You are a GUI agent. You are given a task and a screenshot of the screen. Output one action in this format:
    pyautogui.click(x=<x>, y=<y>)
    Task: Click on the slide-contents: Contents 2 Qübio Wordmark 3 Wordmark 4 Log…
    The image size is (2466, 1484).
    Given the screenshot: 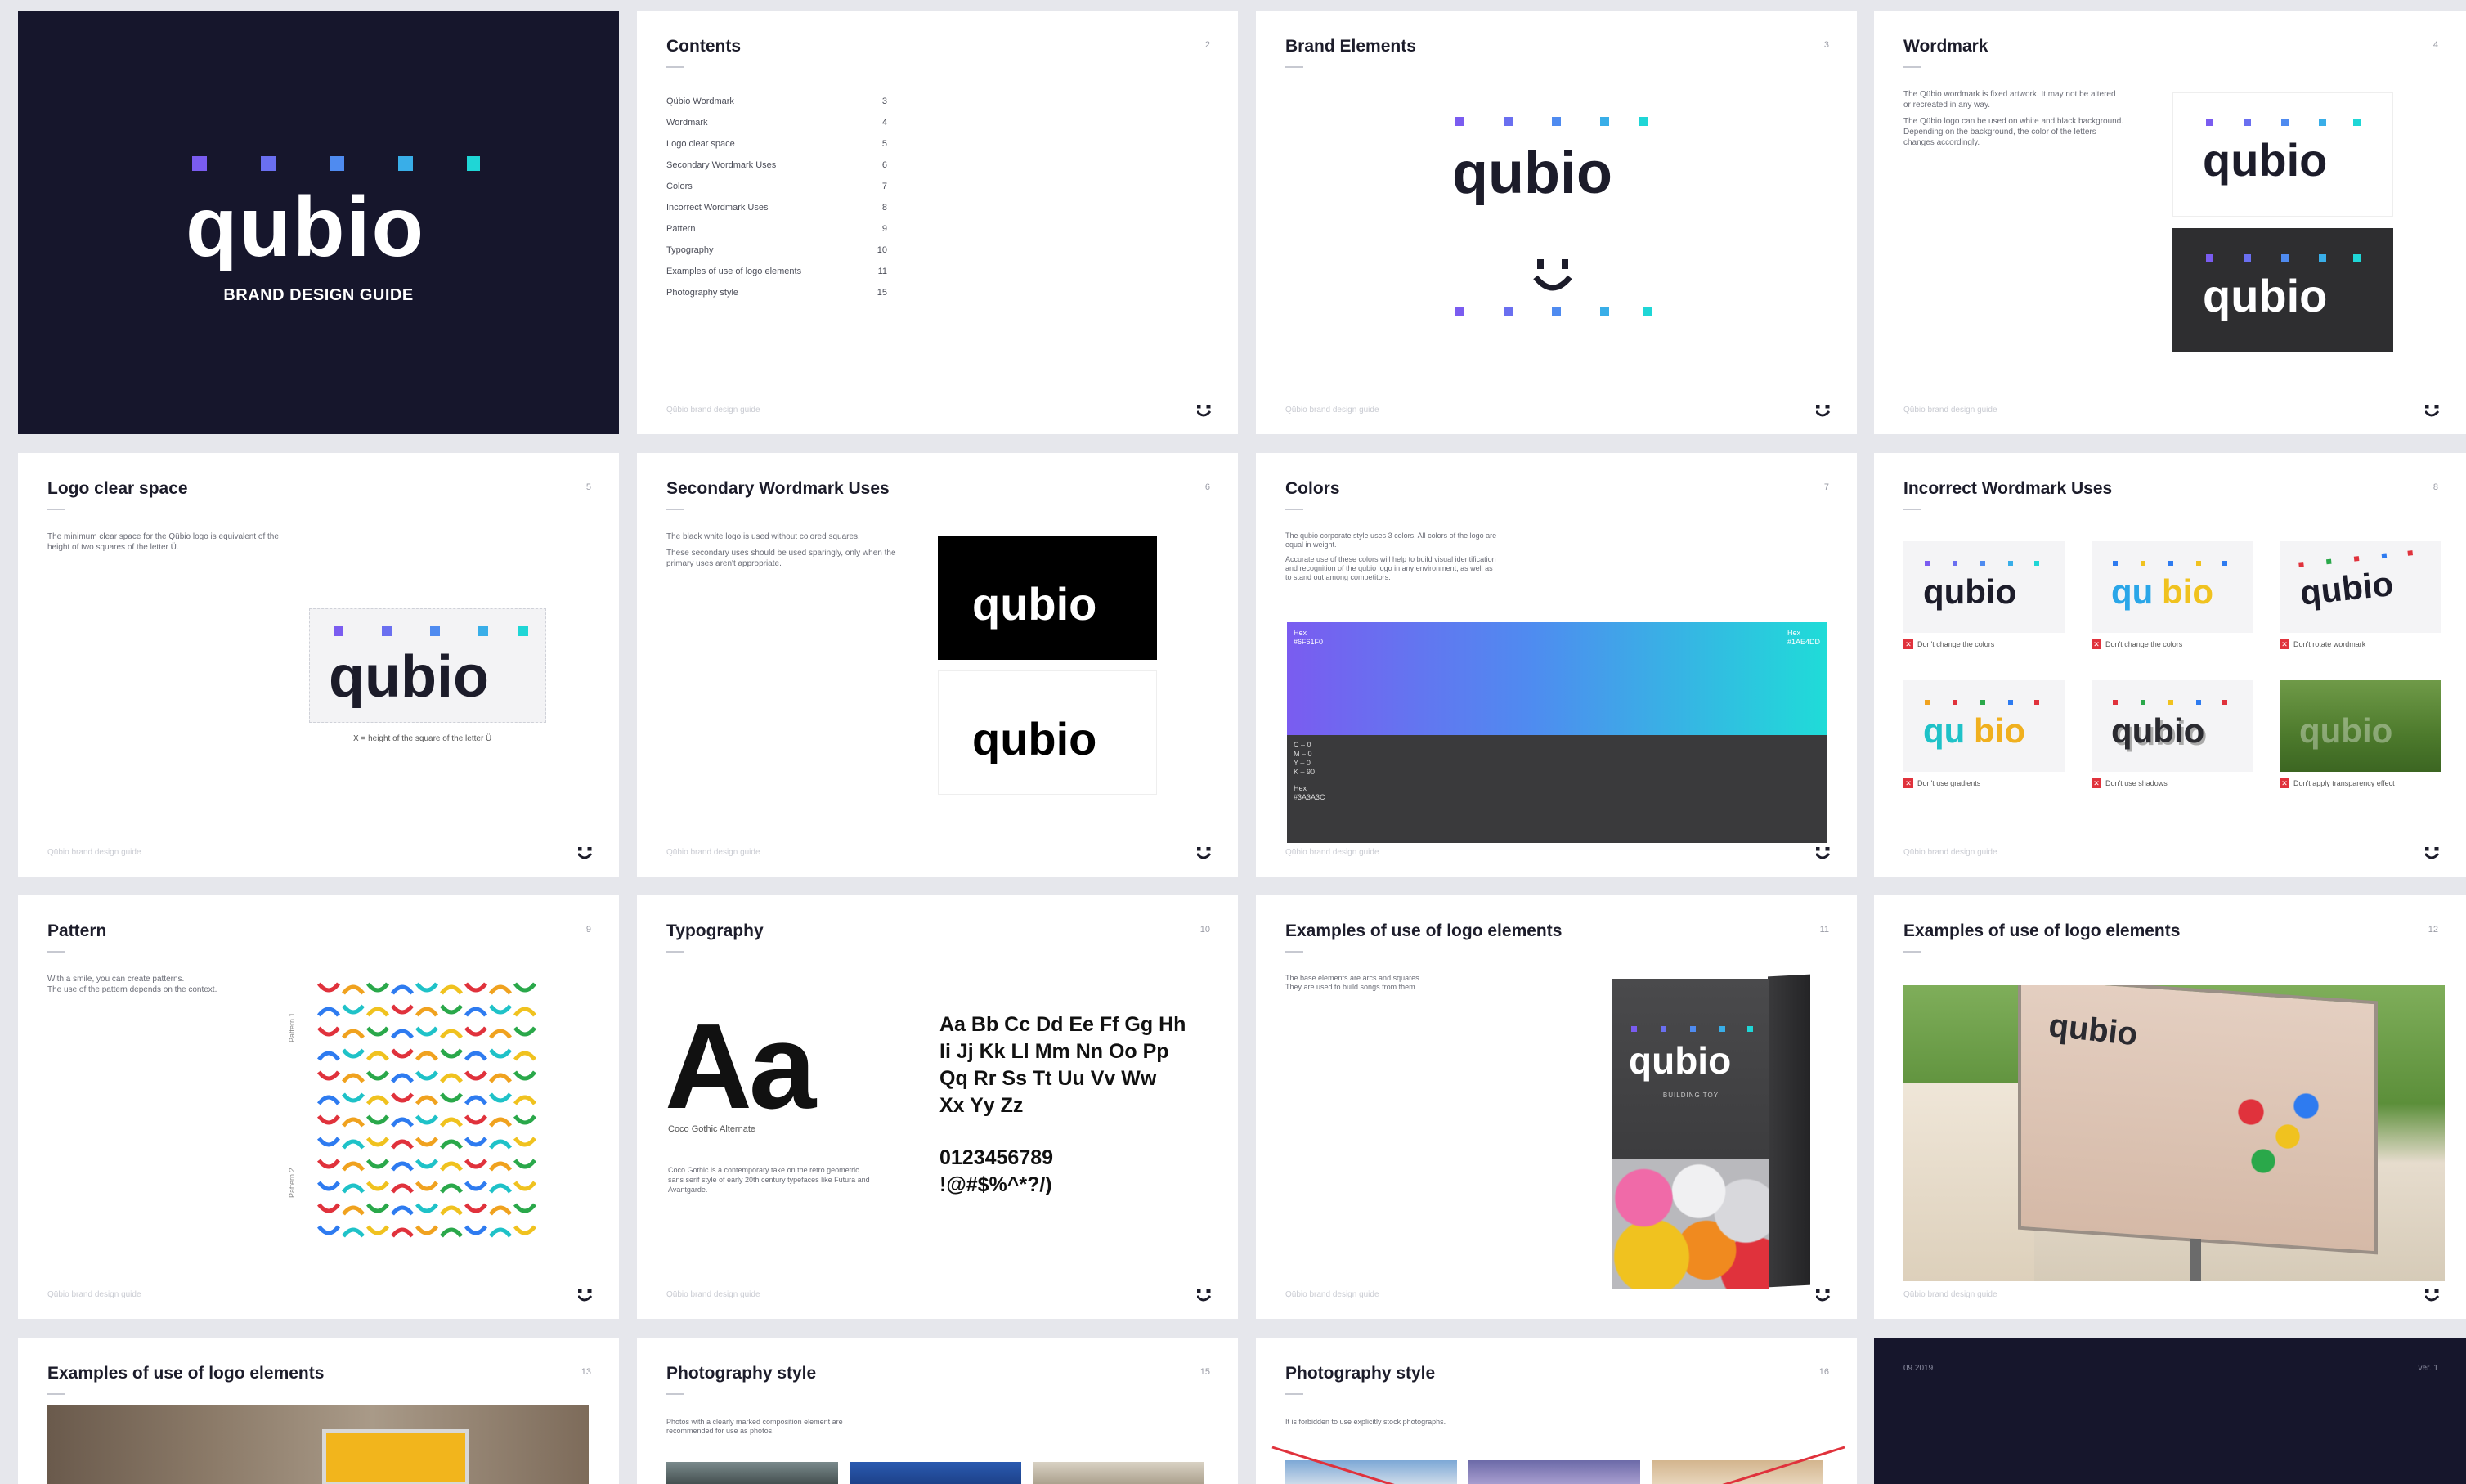 What is the action you would take?
    pyautogui.click(x=937, y=222)
    